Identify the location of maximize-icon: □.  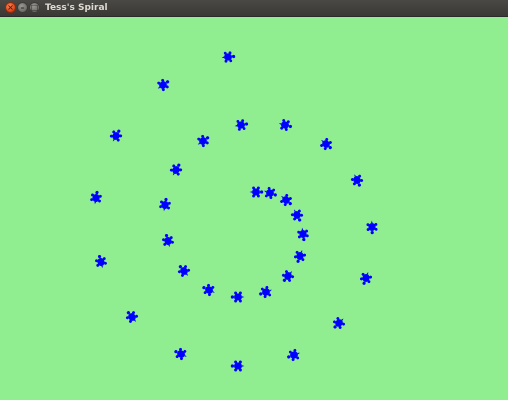
(34, 7).